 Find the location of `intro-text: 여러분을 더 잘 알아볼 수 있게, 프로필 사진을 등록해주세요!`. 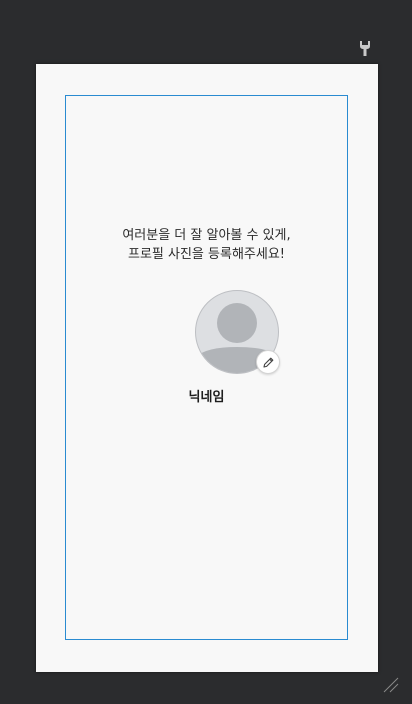

intro-text: 여러분을 더 잘 알아볼 수 있게, 프로필 사진을 등록해주세요! is located at coordinates (206, 245).